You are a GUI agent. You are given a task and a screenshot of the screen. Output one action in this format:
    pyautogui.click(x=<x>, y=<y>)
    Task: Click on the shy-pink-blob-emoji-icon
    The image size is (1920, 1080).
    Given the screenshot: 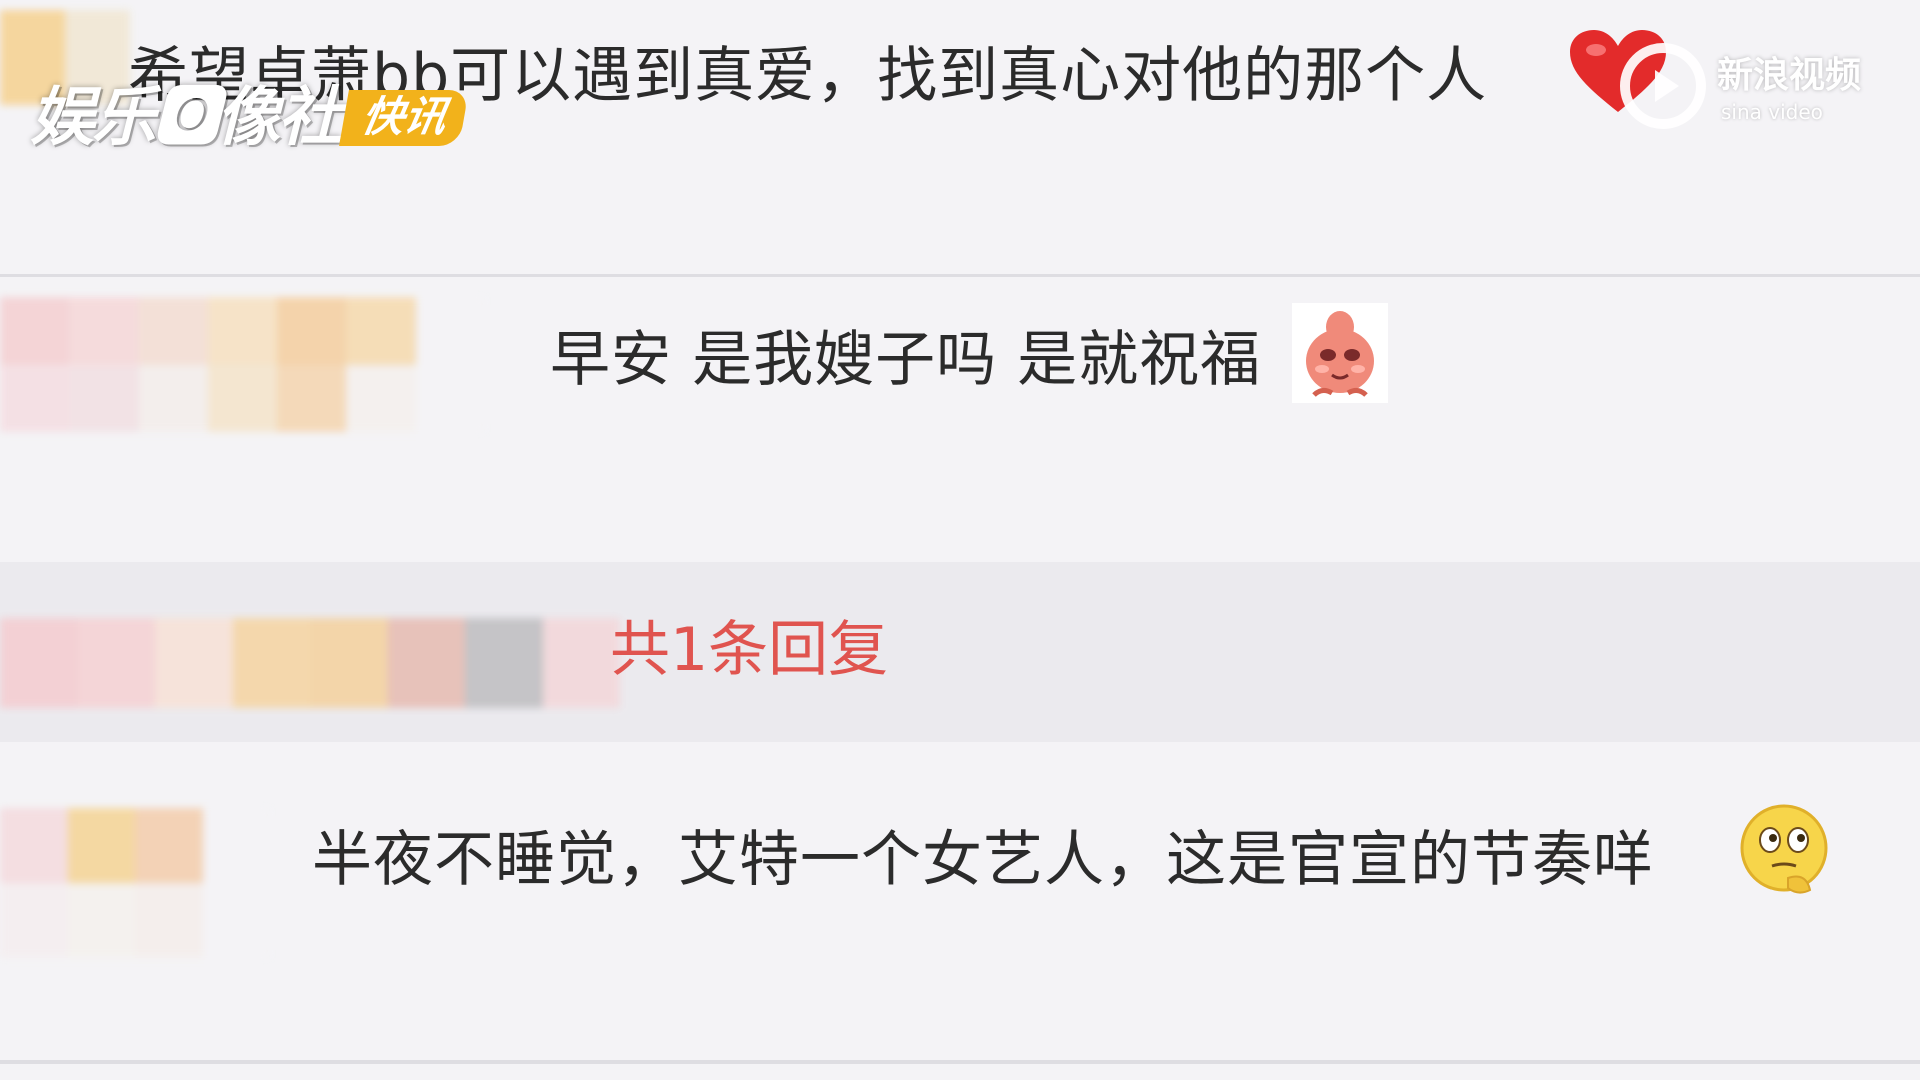 What is the action you would take?
    pyautogui.click(x=1340, y=353)
    